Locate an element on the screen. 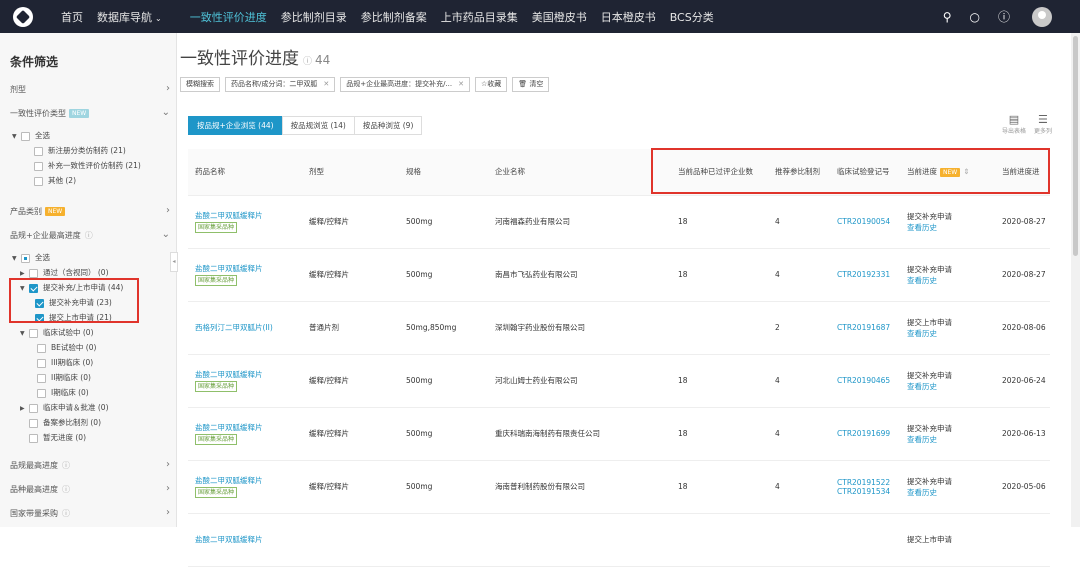  tree-progress-be: BE试验中 (0) is located at coordinates (66, 347).